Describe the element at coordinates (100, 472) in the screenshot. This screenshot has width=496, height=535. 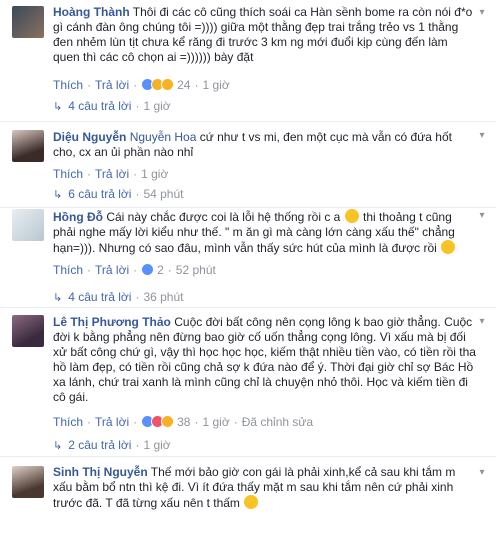
I see `commenter-name: Sinh Thị Nguyễn` at that location.